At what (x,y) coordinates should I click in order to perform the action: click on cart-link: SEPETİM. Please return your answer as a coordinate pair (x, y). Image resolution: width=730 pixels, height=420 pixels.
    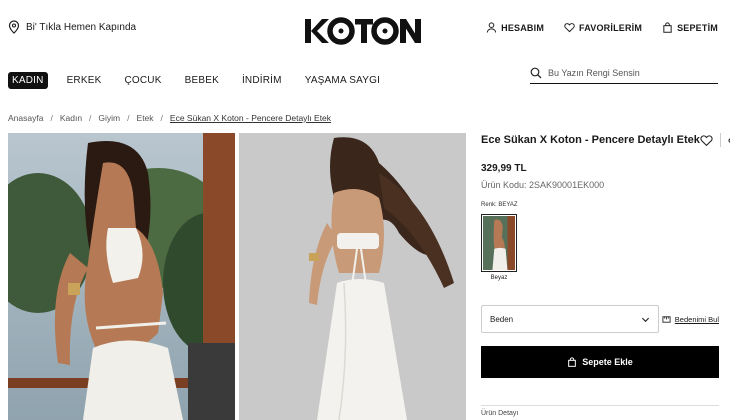
    Looking at the image, I should click on (690, 27).